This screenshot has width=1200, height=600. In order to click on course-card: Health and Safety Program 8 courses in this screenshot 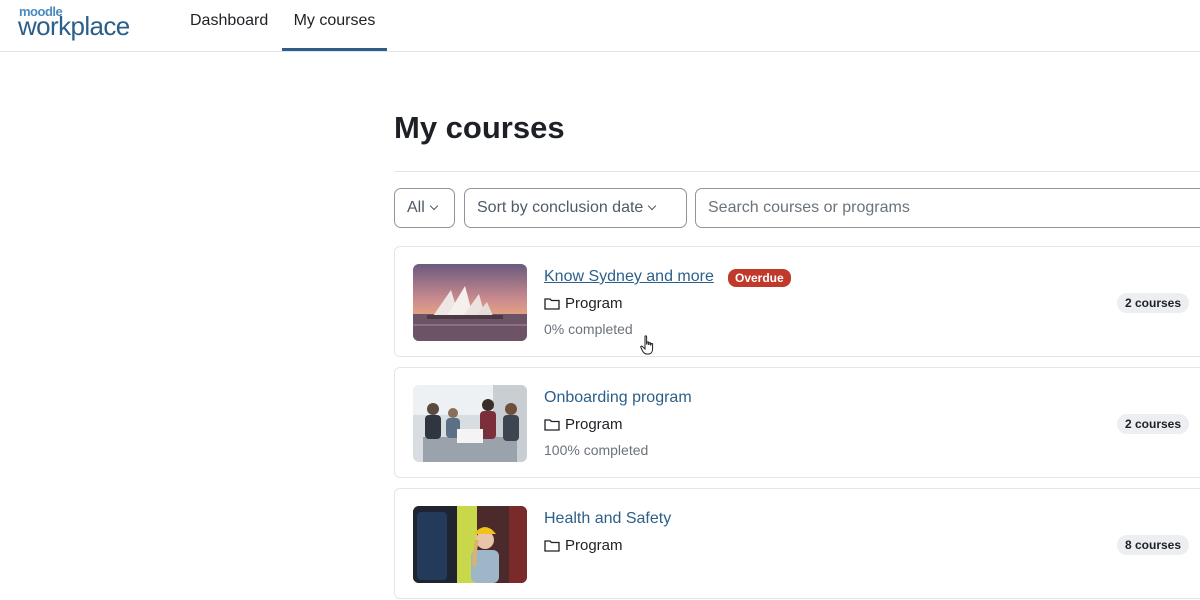, I will do `click(797, 543)`.